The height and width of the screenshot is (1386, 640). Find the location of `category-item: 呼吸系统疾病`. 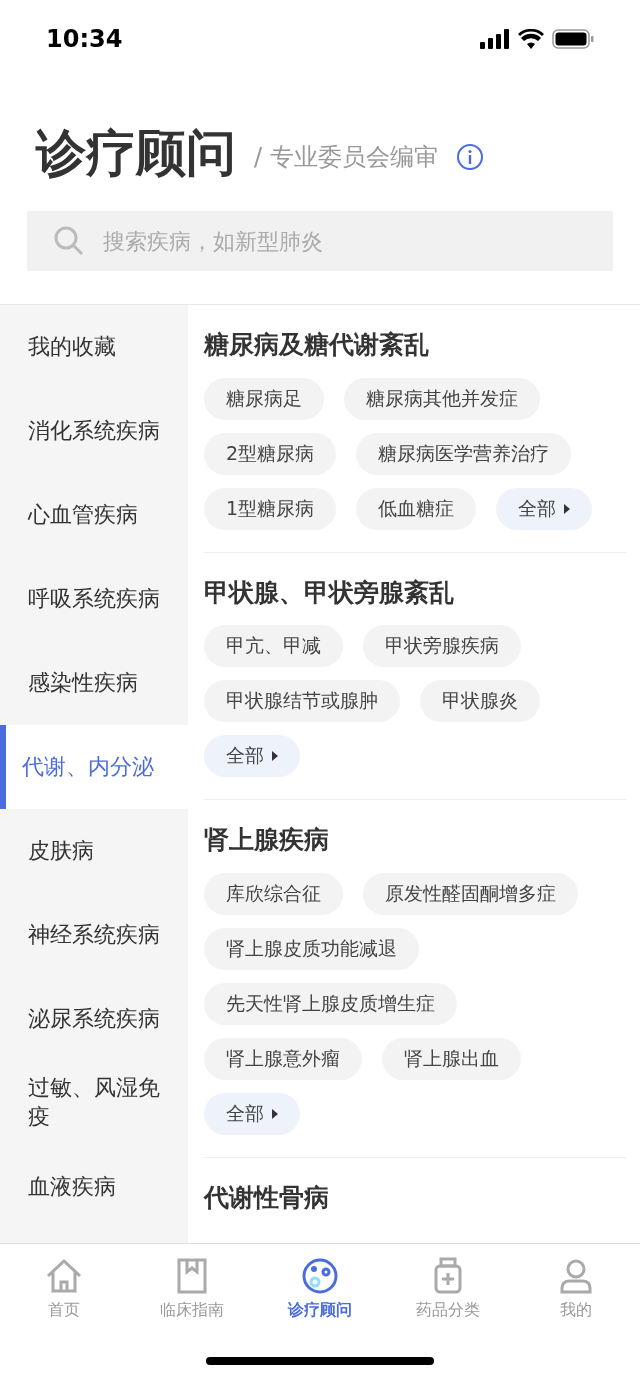

category-item: 呼吸系统疾病 is located at coordinates (94, 599).